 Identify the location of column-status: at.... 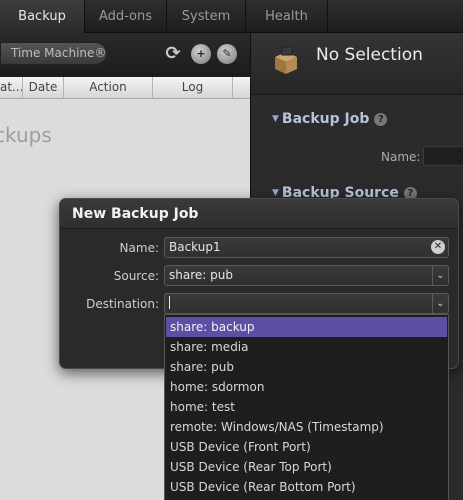
(11, 88).